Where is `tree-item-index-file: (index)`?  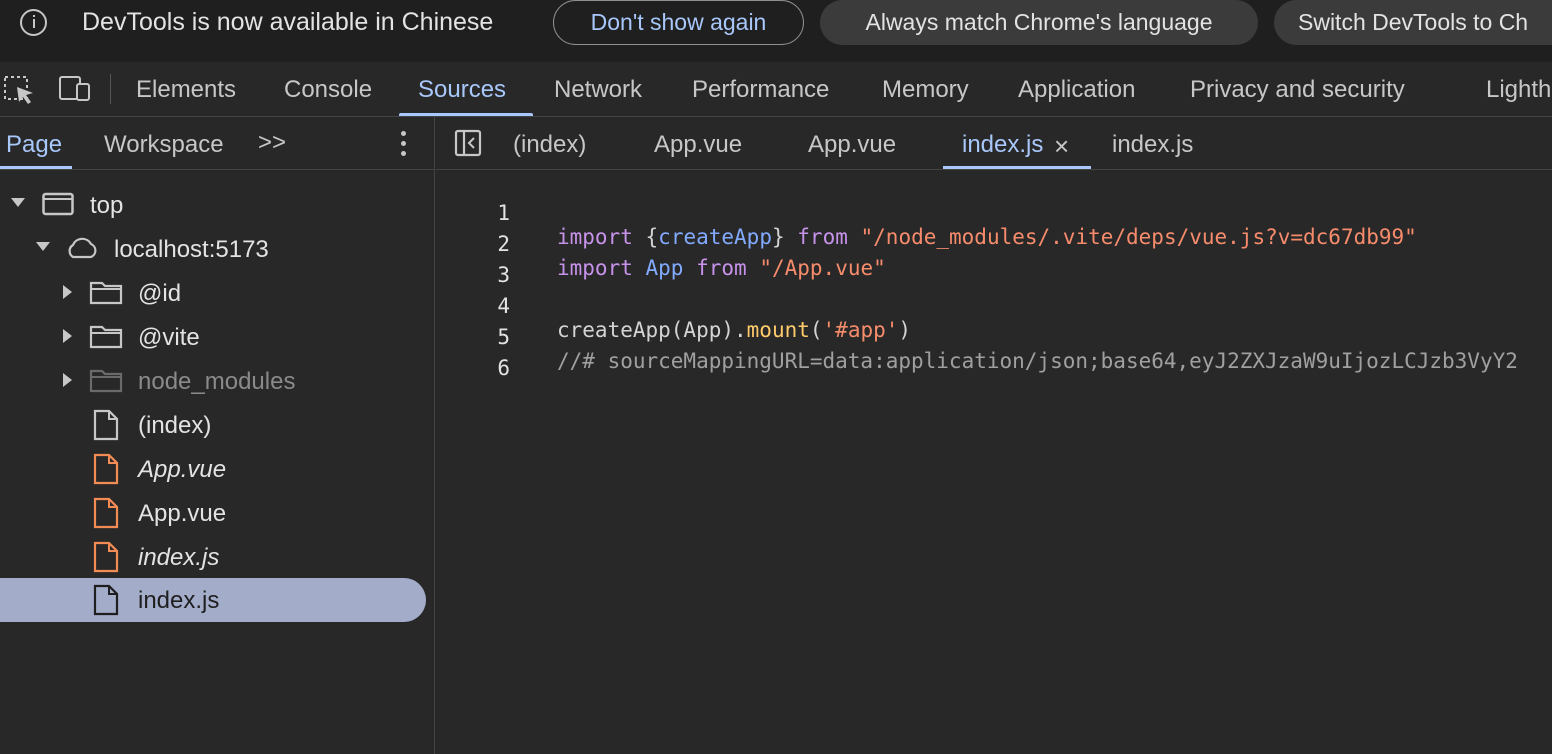 tree-item-index-file: (index) is located at coordinates (213, 425).